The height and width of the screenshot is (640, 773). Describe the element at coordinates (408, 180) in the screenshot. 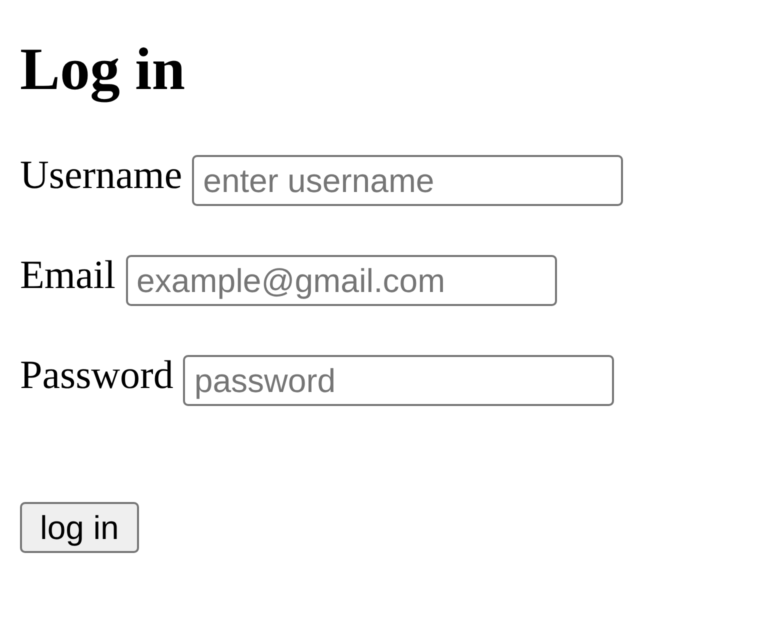

I see `input-field: enter username` at that location.